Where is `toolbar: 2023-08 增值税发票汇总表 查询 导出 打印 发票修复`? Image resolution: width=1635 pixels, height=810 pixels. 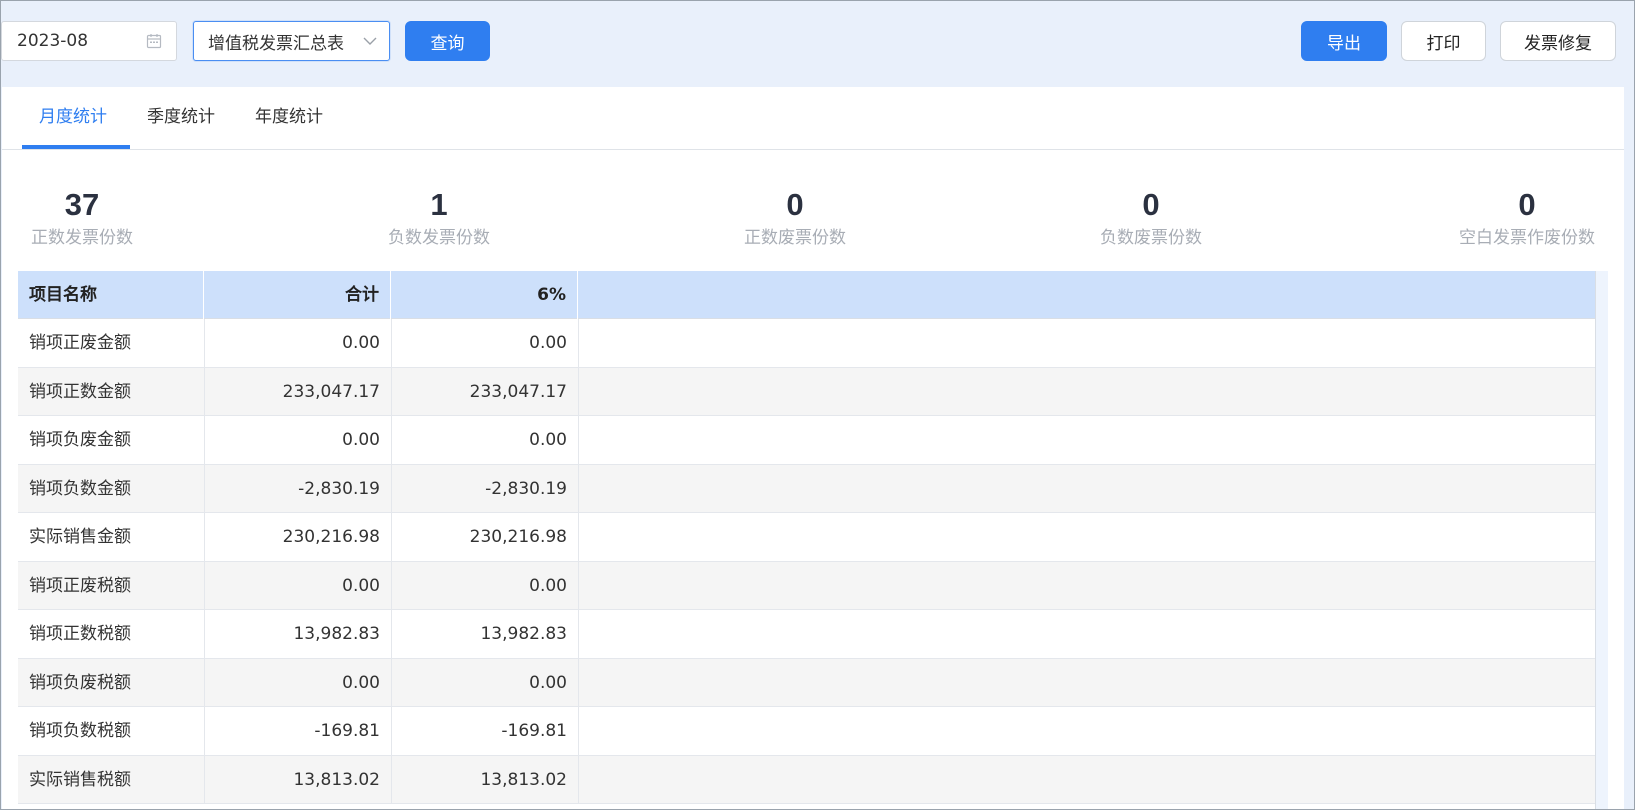 toolbar: 2023-08 增值税发票汇总表 查询 导出 打印 发票修复 is located at coordinates (817, 43).